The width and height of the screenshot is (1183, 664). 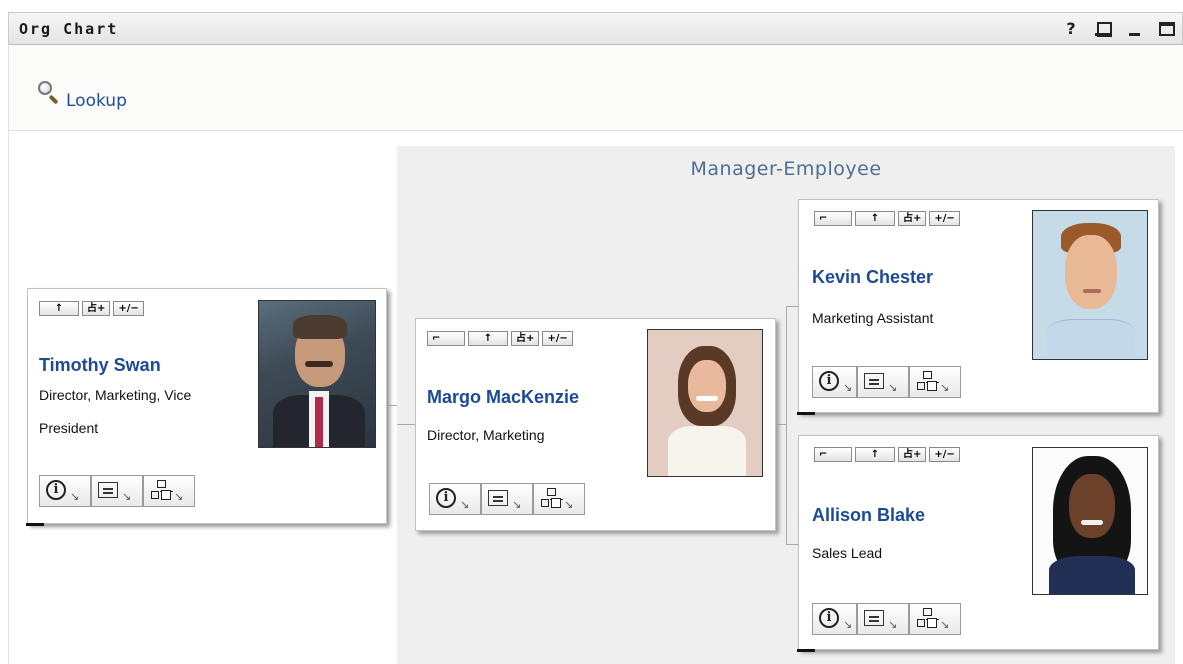 I want to click on window-title: Org Chart, so click(x=69, y=29).